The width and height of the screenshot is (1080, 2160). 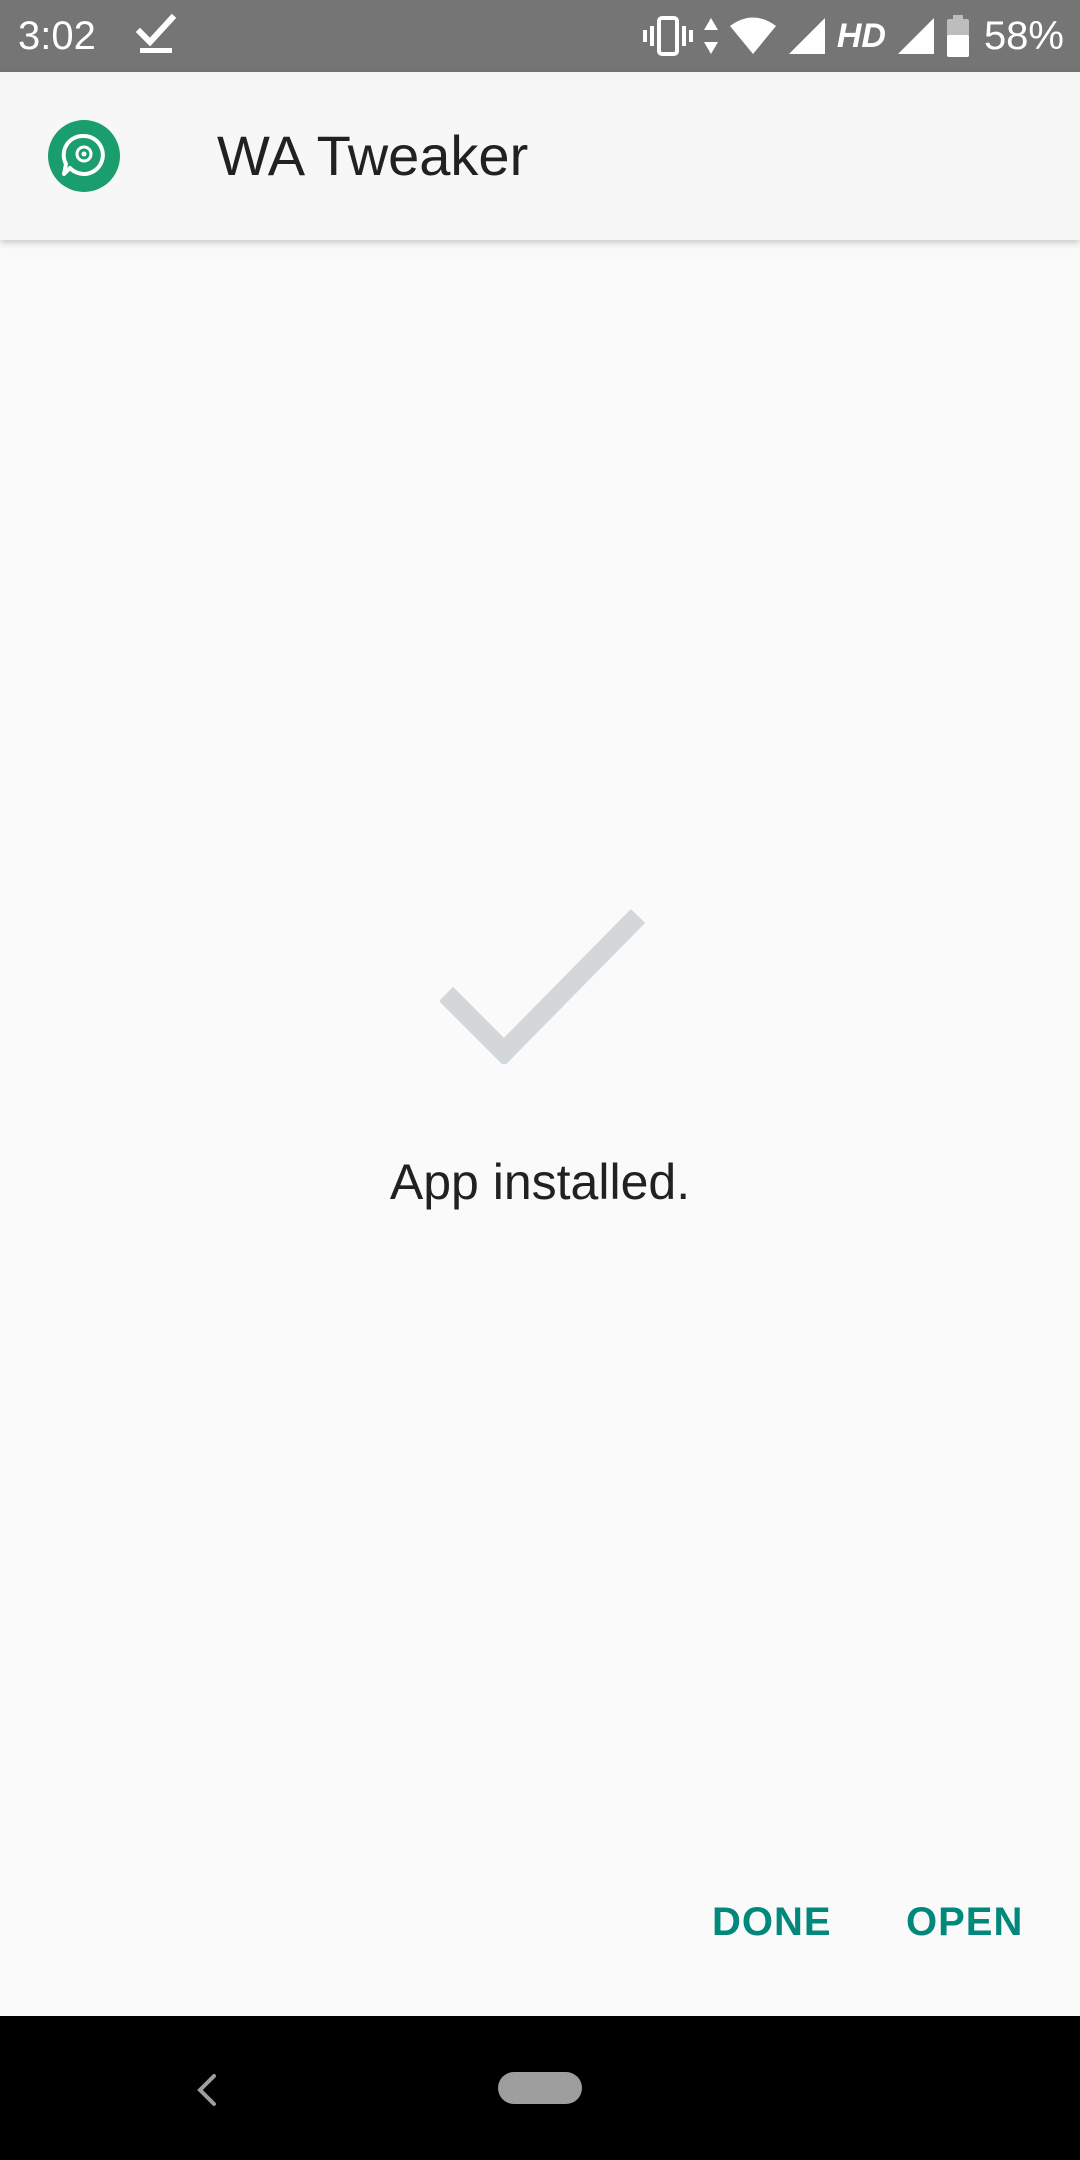 I want to click on wa-tweaker-app-icon, so click(x=84, y=156).